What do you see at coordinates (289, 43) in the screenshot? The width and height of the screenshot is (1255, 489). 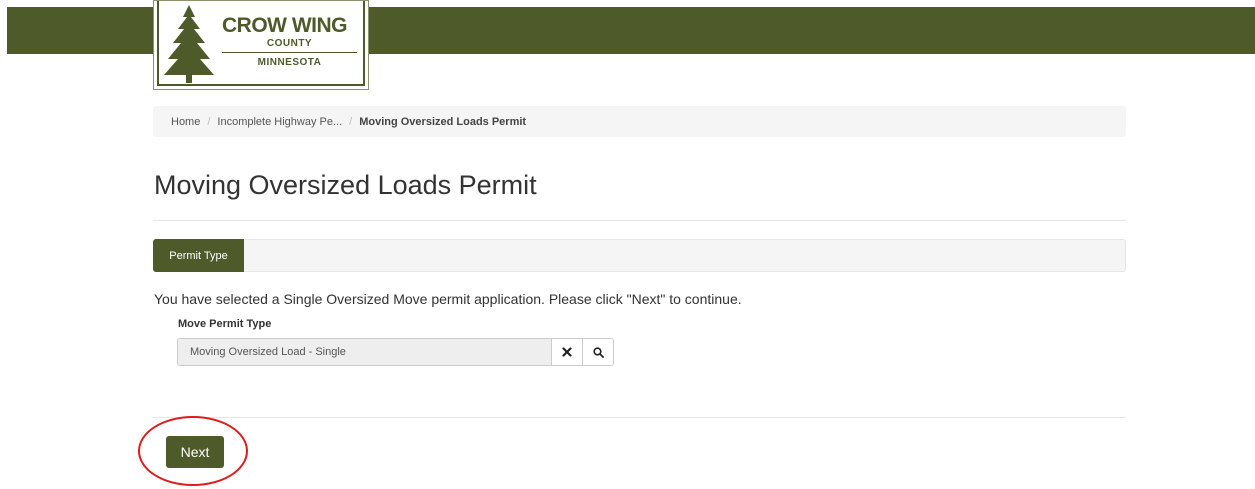 I see `logo-text-county: COUNTY` at bounding box center [289, 43].